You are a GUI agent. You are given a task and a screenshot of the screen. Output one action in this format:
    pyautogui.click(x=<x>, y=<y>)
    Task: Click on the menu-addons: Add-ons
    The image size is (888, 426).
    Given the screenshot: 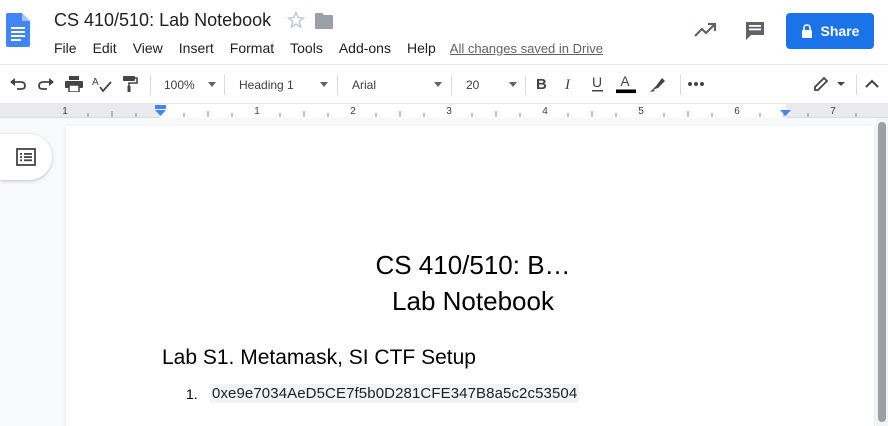 What is the action you would take?
    pyautogui.click(x=365, y=48)
    